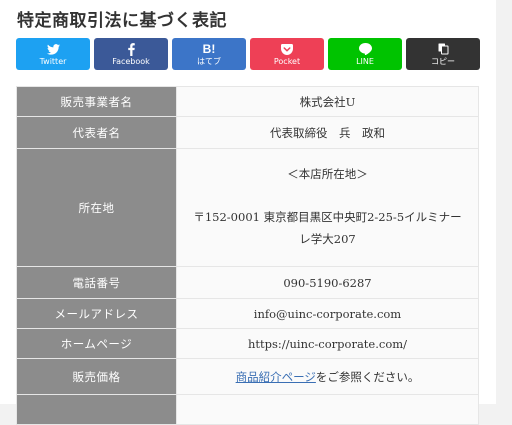 The image size is (512, 425). I want to click on hatena-label: はてブ, so click(209, 61).